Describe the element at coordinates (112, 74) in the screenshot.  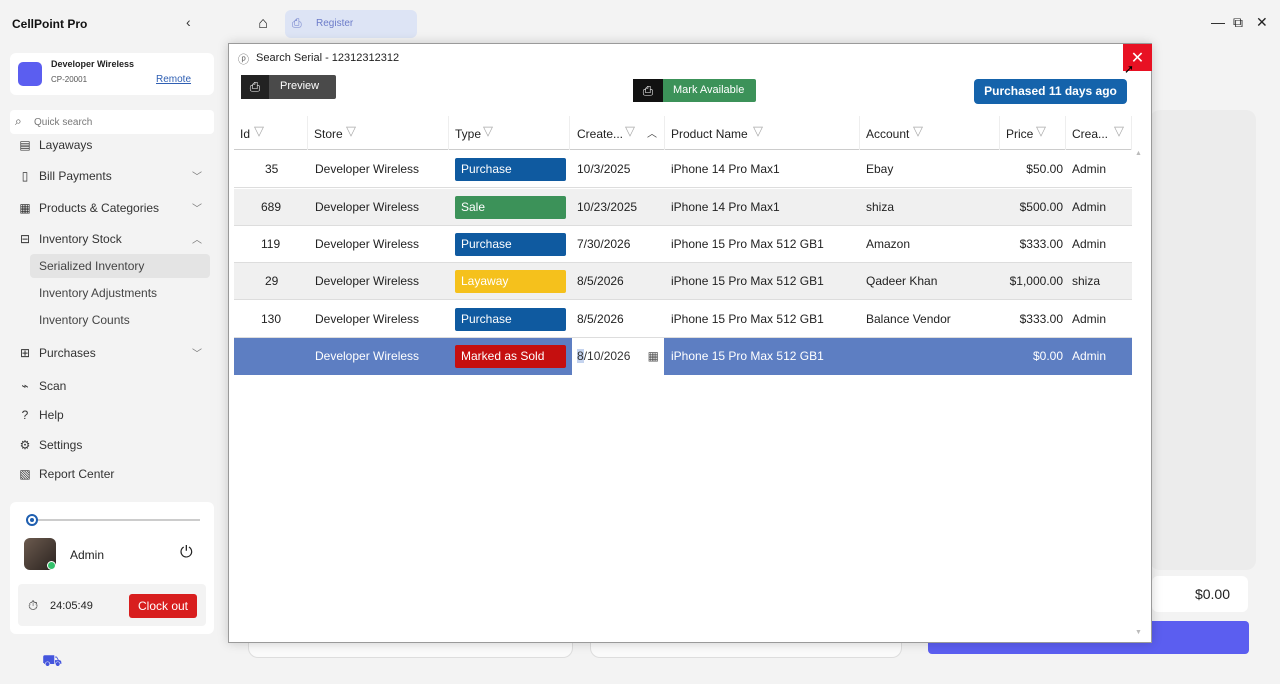
I see `store-card: Developer Wireless CP-20001 Remote` at that location.